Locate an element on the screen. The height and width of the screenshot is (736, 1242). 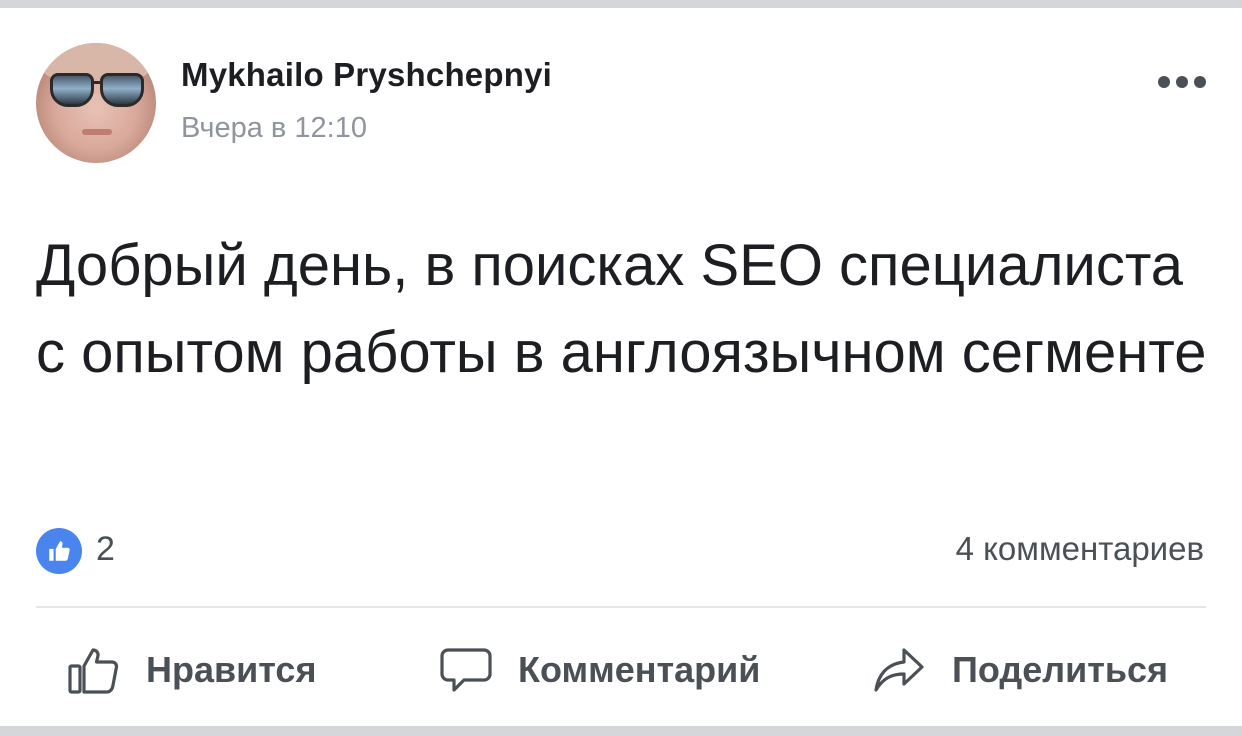
more-options-button is located at coordinates (1182, 82).